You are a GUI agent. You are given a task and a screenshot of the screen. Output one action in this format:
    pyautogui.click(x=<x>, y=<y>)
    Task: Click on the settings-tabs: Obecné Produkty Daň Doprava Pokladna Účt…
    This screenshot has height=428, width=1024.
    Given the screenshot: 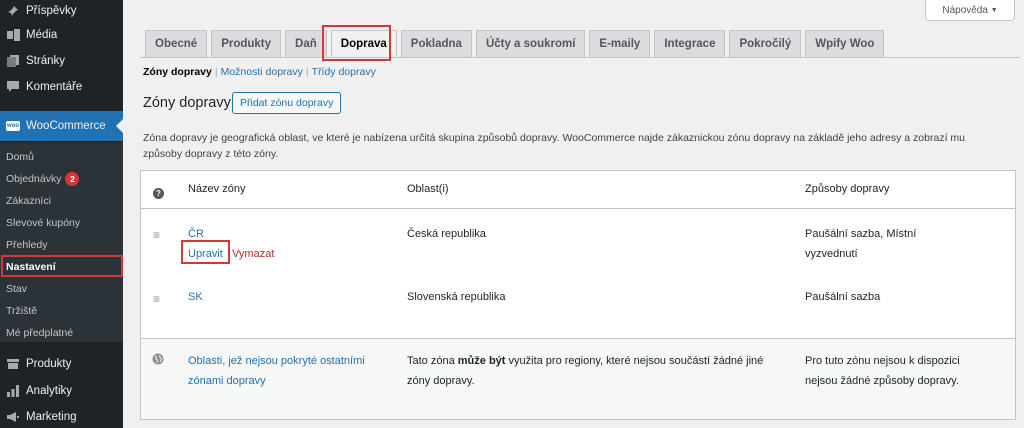 What is the action you would take?
    pyautogui.click(x=516, y=43)
    